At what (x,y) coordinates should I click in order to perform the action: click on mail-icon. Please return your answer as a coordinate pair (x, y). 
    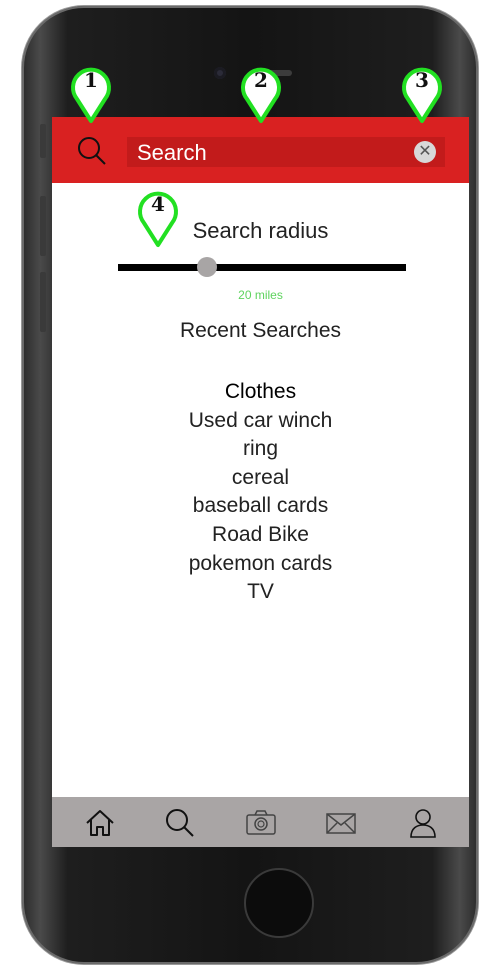
    Looking at the image, I should click on (341, 823).